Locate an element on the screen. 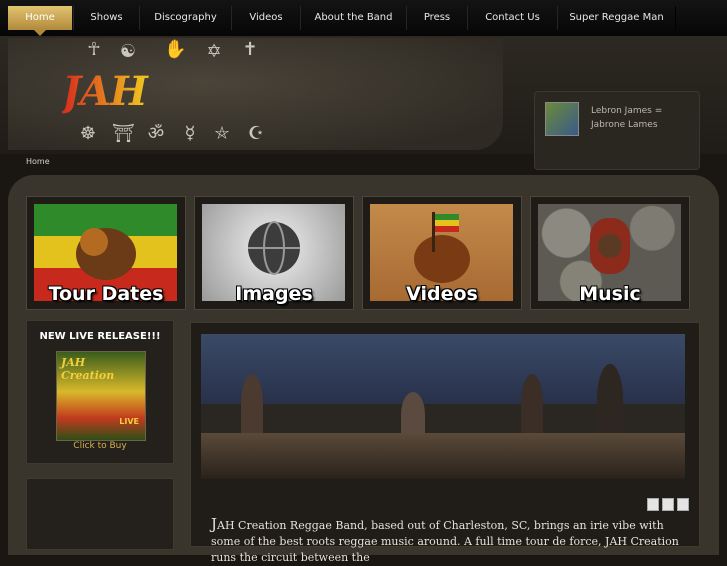  nav-home: Home is located at coordinates (40, 21).